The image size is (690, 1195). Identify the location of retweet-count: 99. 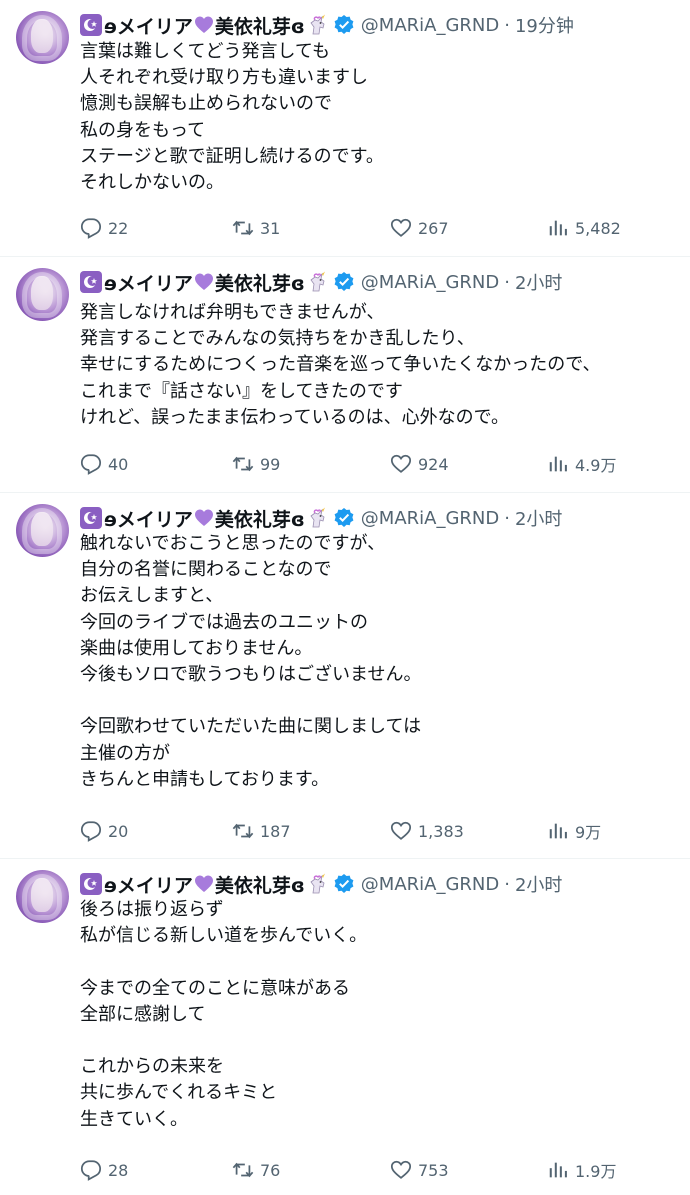
(270, 464).